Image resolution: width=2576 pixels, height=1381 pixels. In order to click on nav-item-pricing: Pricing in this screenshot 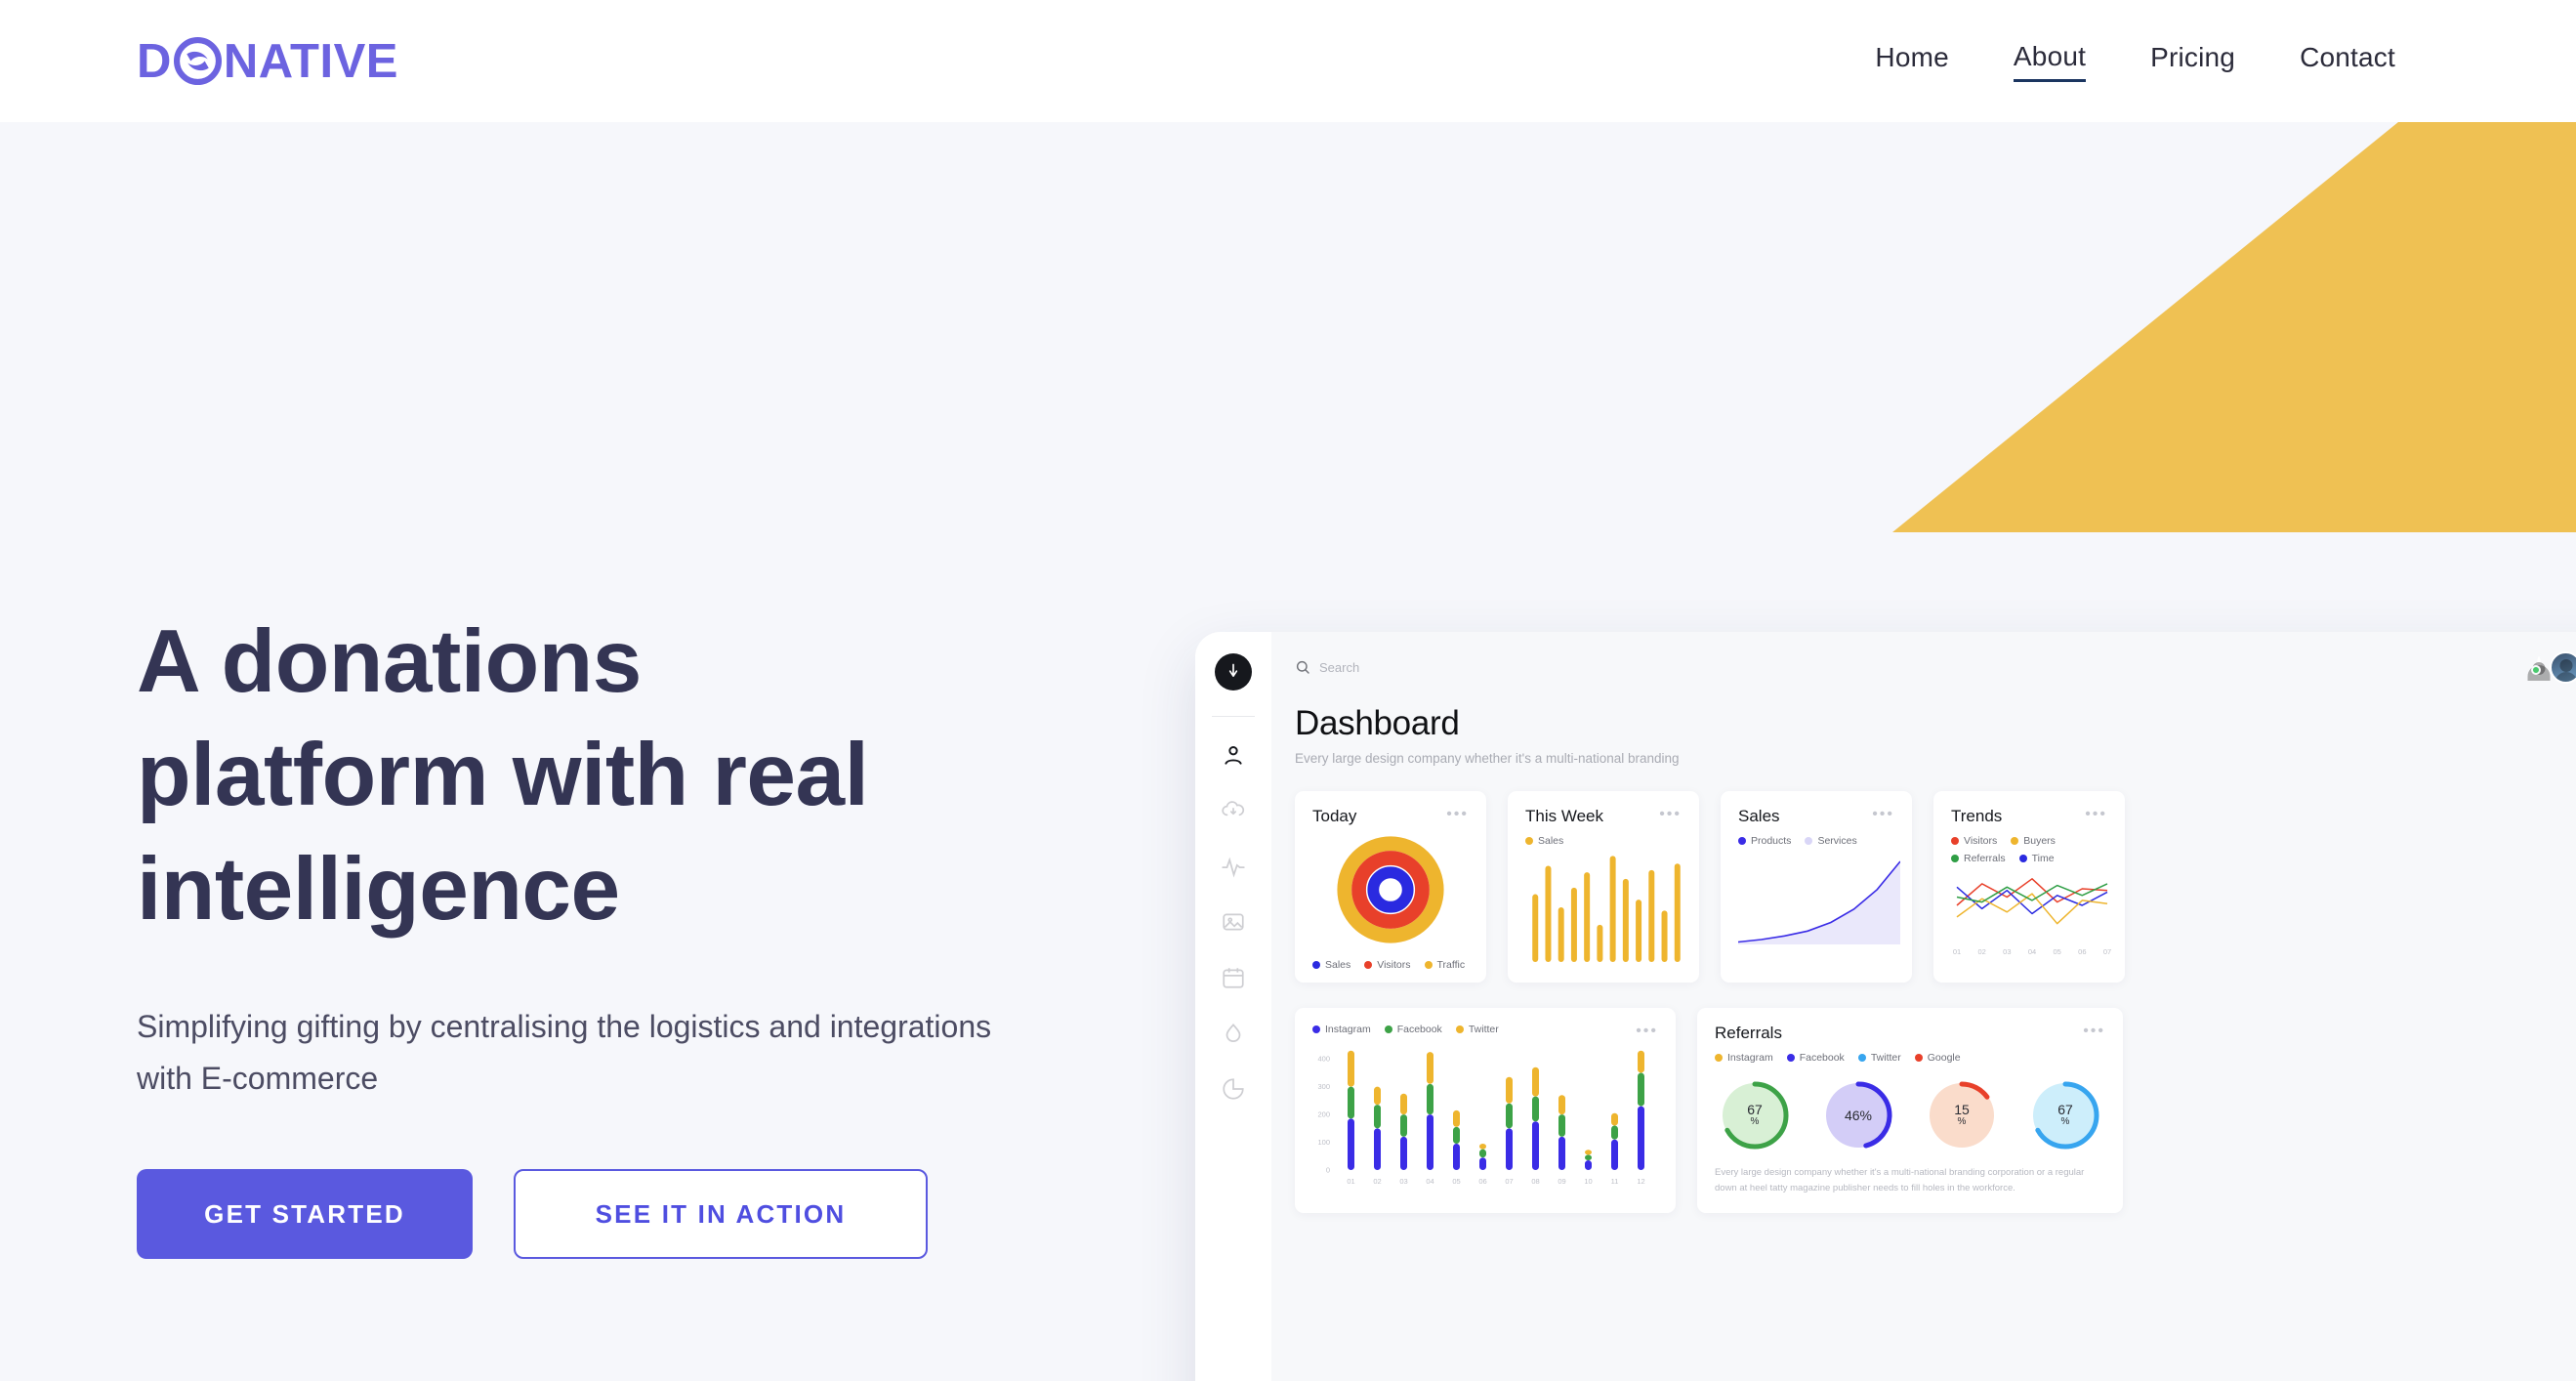, I will do `click(2192, 61)`.